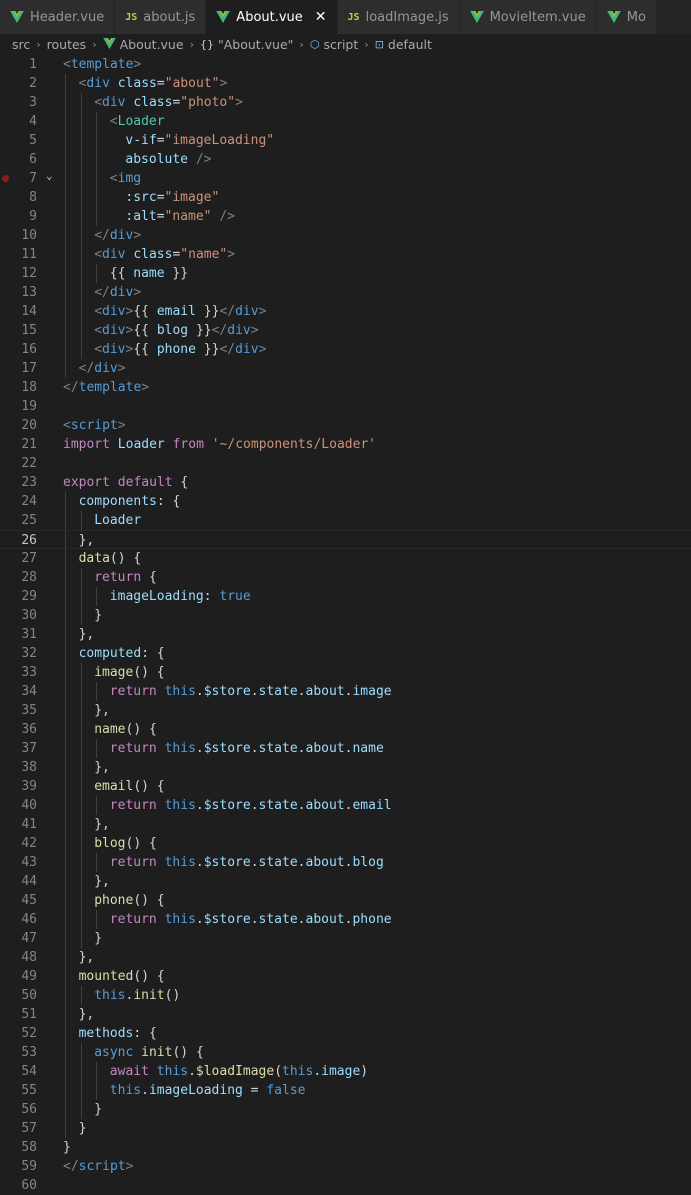 This screenshot has width=691, height=1195. Describe the element at coordinates (18, 767) in the screenshot. I see `line-number: 38` at that location.